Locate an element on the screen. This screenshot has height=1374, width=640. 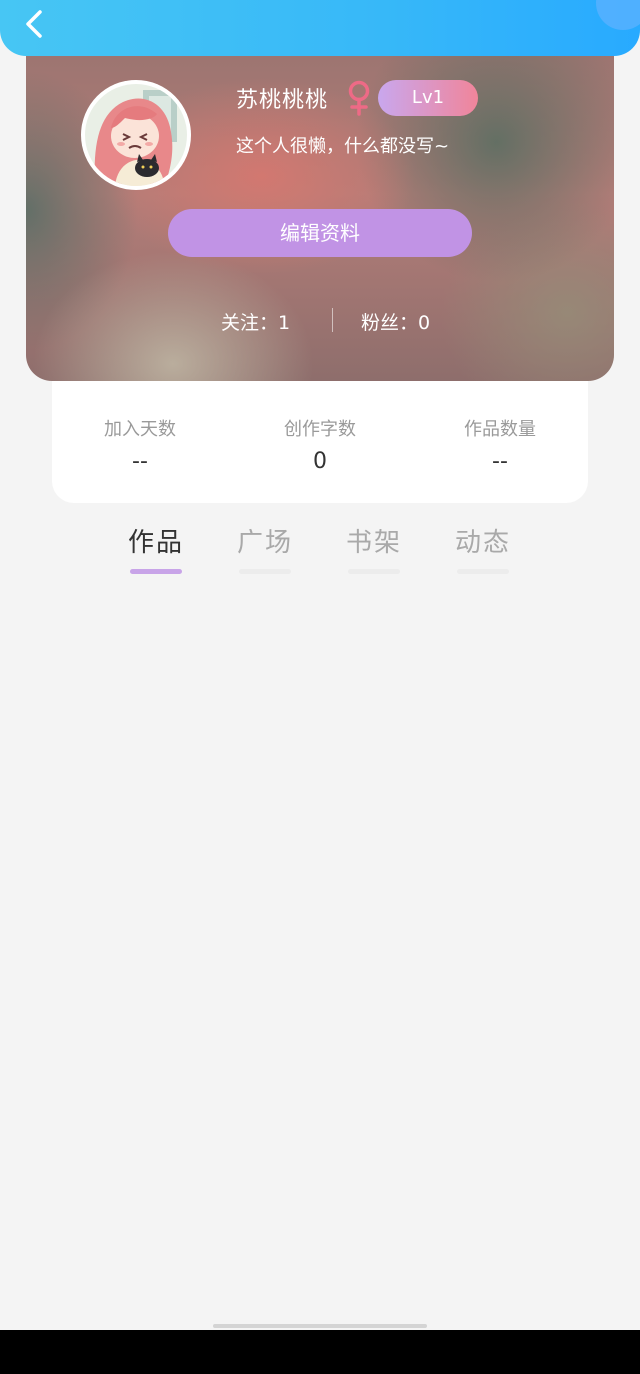
decorative-bubble is located at coordinates (618, 15).